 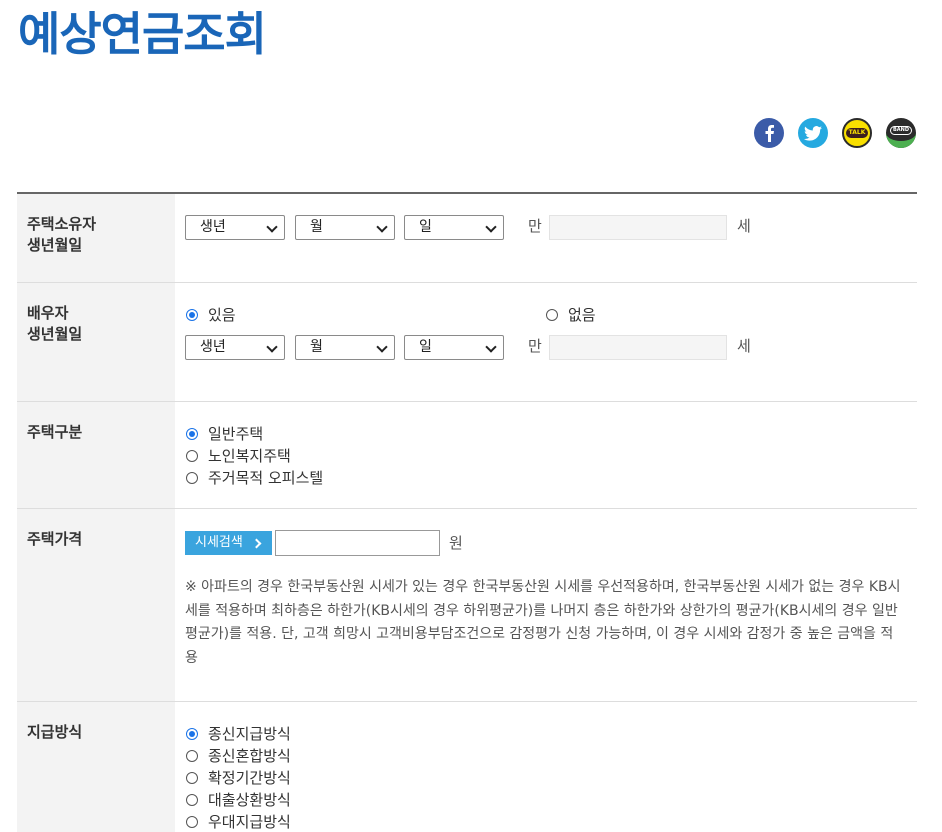 I want to click on spouse-month-value: 월, so click(x=316, y=347).